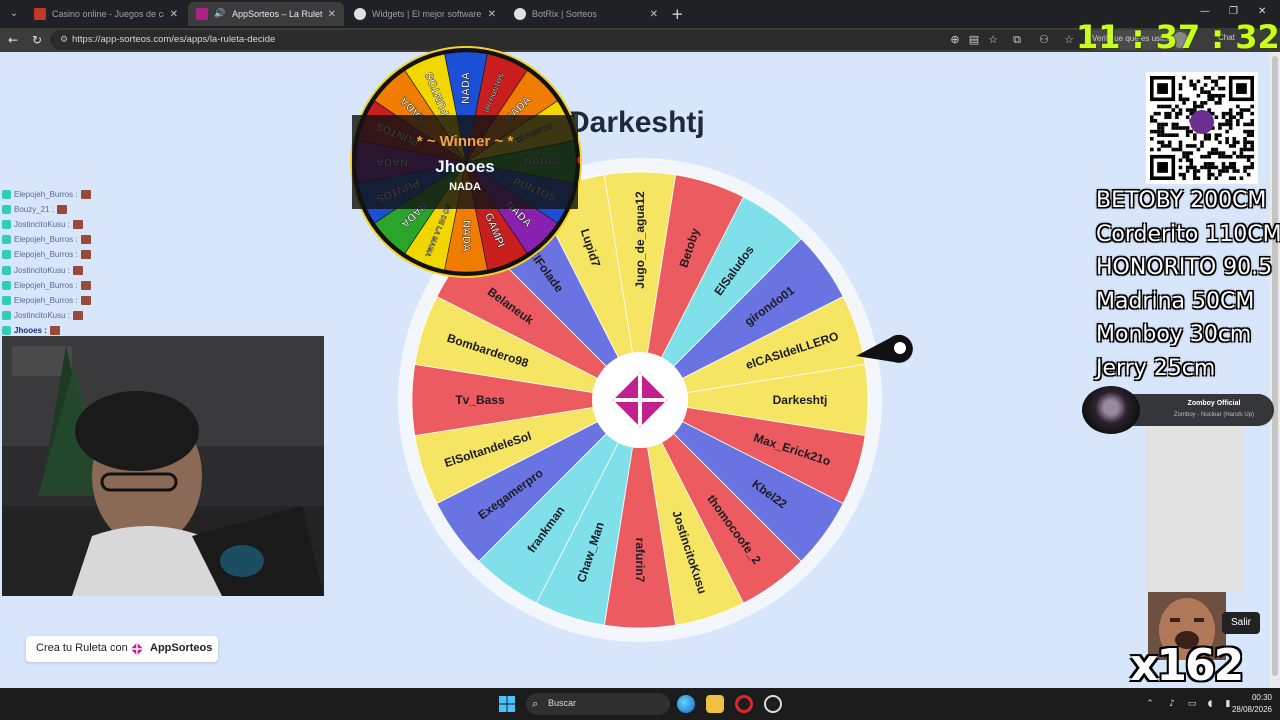 Image resolution: width=1280 pixels, height=720 pixels. Describe the element at coordinates (181, 648) in the screenshot. I see `brand-name: AppSorteos` at that location.